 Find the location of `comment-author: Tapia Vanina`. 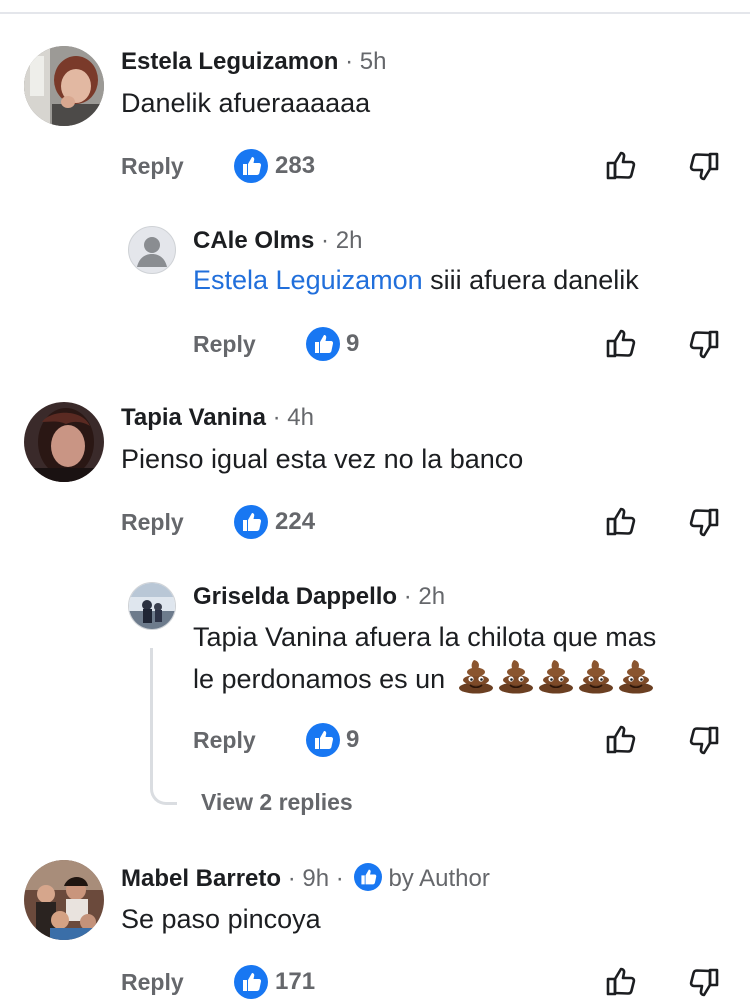

comment-author: Tapia Vanina is located at coordinates (193, 417).